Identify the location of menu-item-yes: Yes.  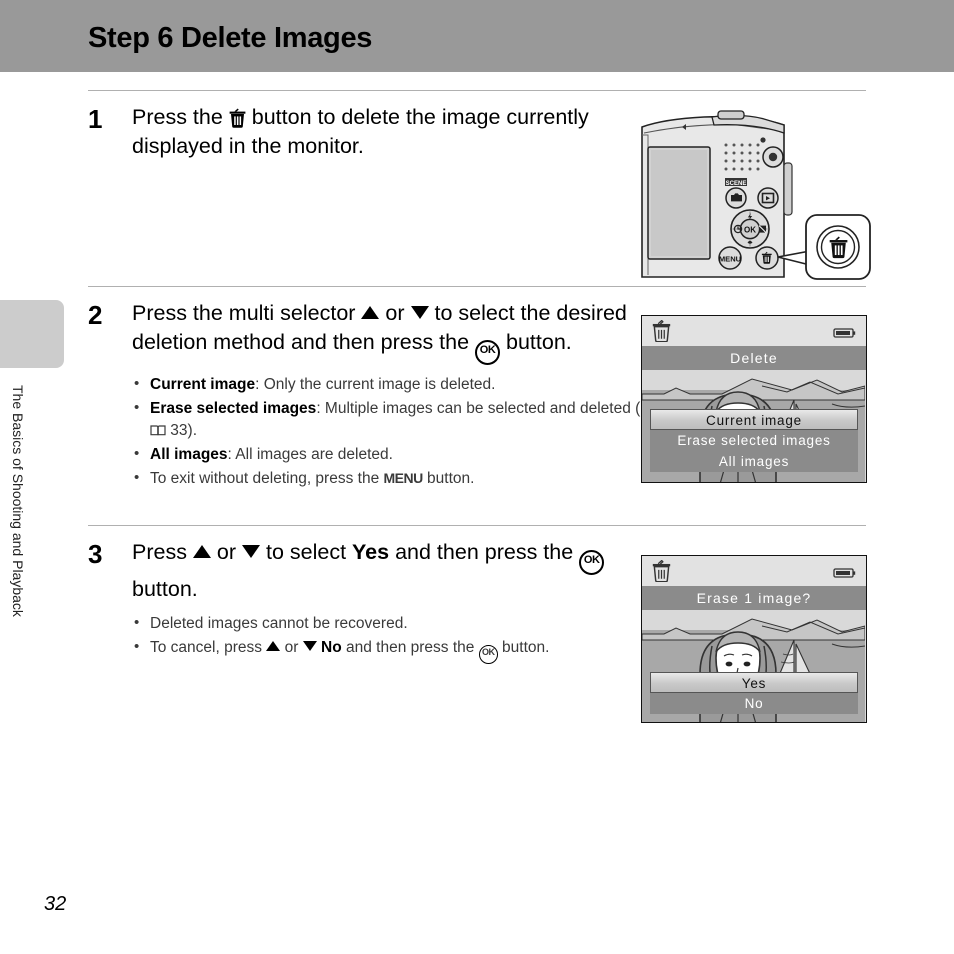
(754, 682).